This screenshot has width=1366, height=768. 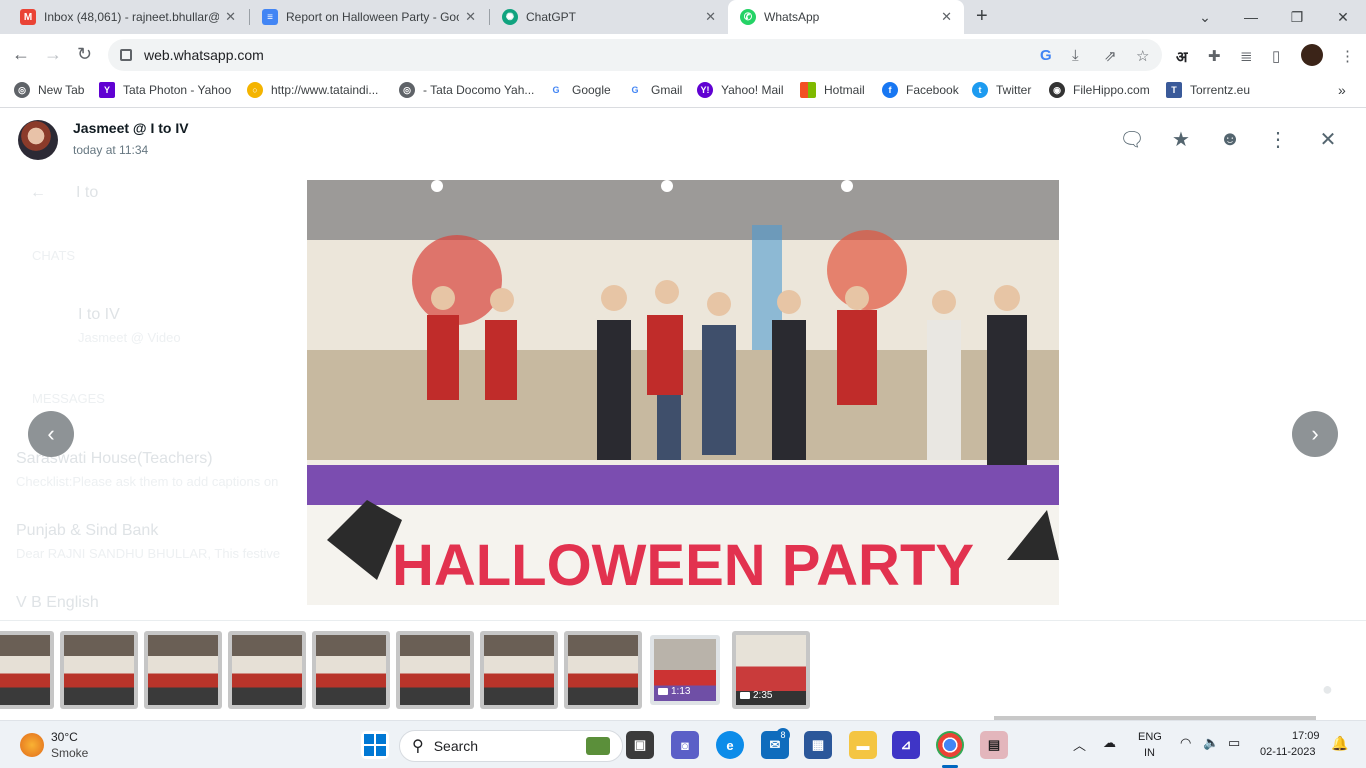 I want to click on wifi-icon: ◠, so click(x=1185, y=743).